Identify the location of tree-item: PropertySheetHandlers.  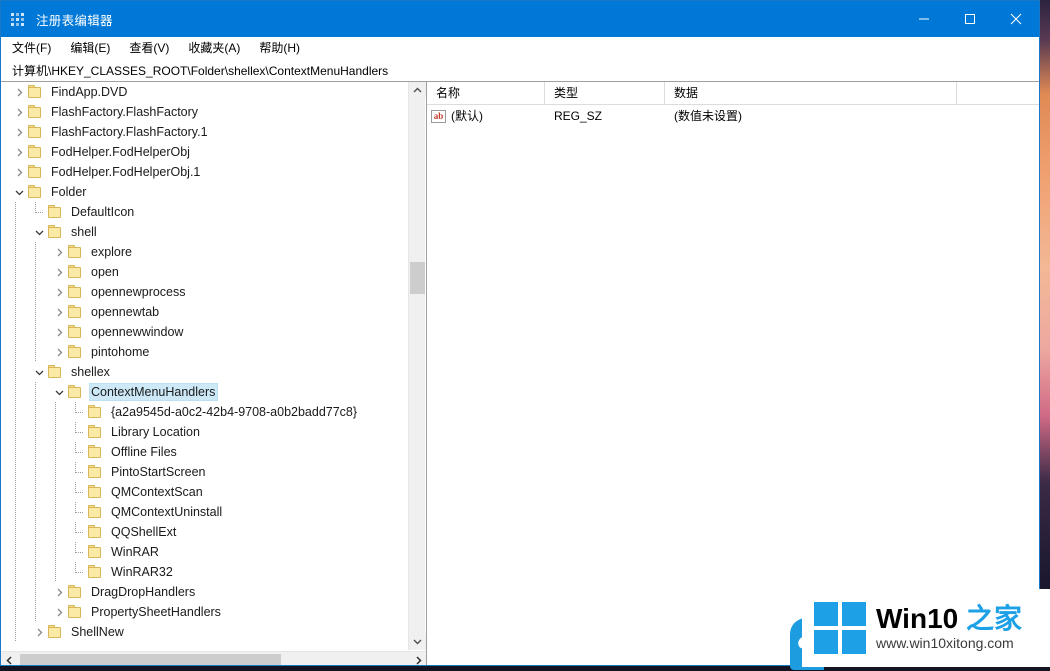
(203, 612).